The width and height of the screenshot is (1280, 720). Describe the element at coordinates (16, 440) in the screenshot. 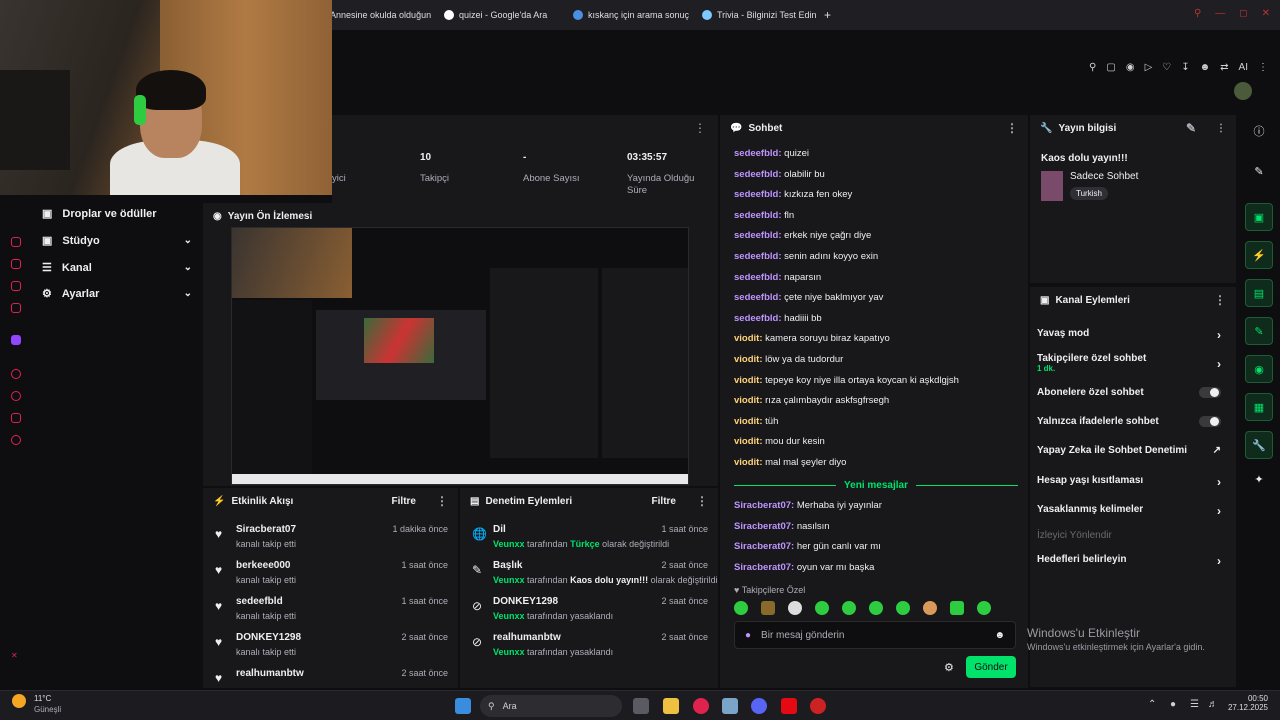

I see `gear-icon` at that location.